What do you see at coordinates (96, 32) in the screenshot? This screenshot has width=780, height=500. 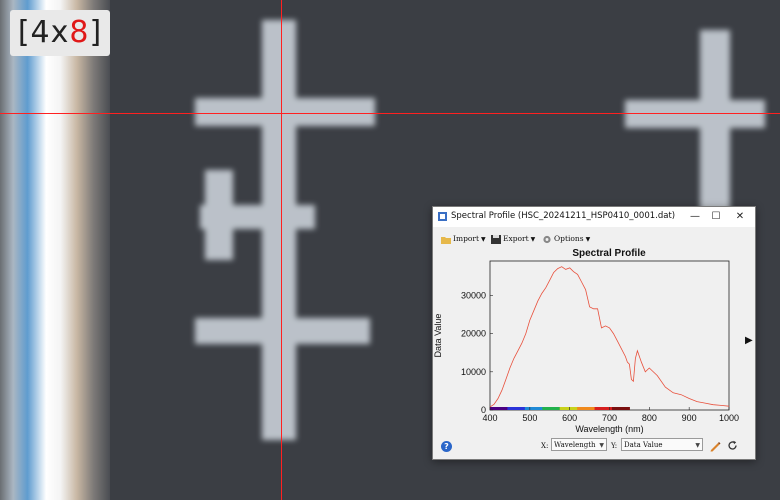 I see `zoom-suffix: ]` at bounding box center [96, 32].